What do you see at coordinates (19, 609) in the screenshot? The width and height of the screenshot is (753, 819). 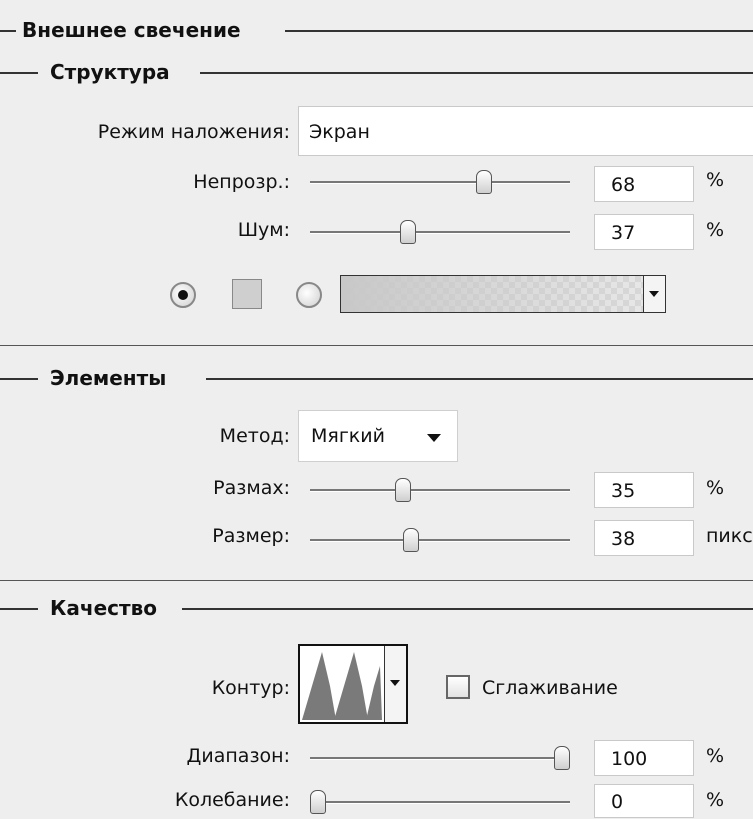 I see `quality-line-left` at bounding box center [19, 609].